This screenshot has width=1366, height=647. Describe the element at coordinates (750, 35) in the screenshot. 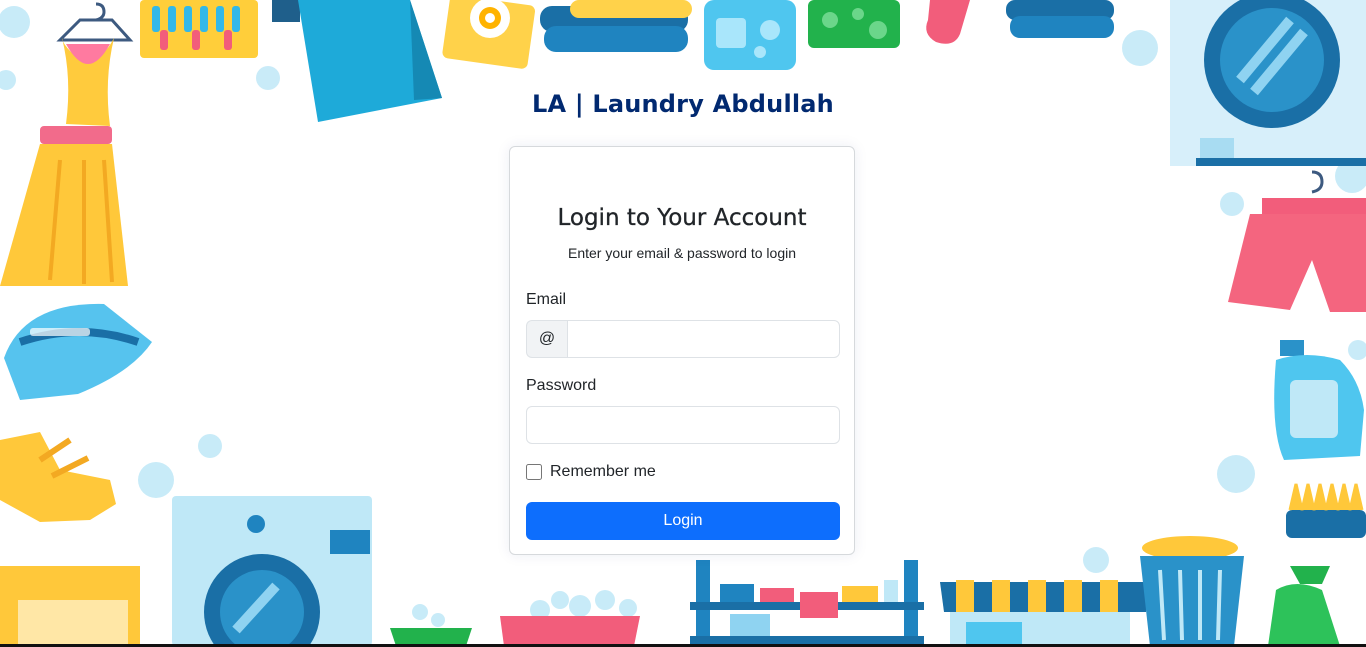

I see `detergent-bottle-icon` at that location.